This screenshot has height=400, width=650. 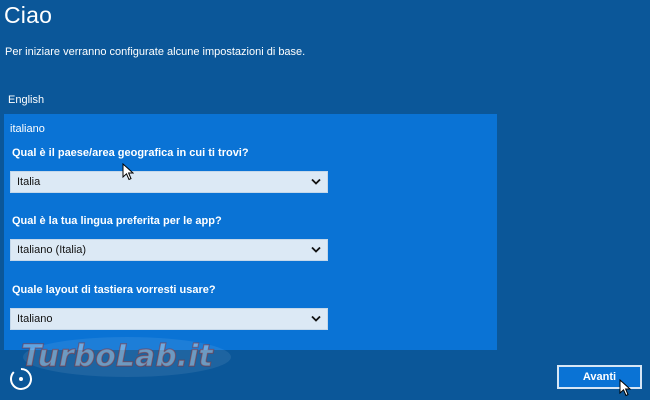 What do you see at coordinates (29, 182) in the screenshot?
I see `country-dropdown-value: Italia` at bounding box center [29, 182].